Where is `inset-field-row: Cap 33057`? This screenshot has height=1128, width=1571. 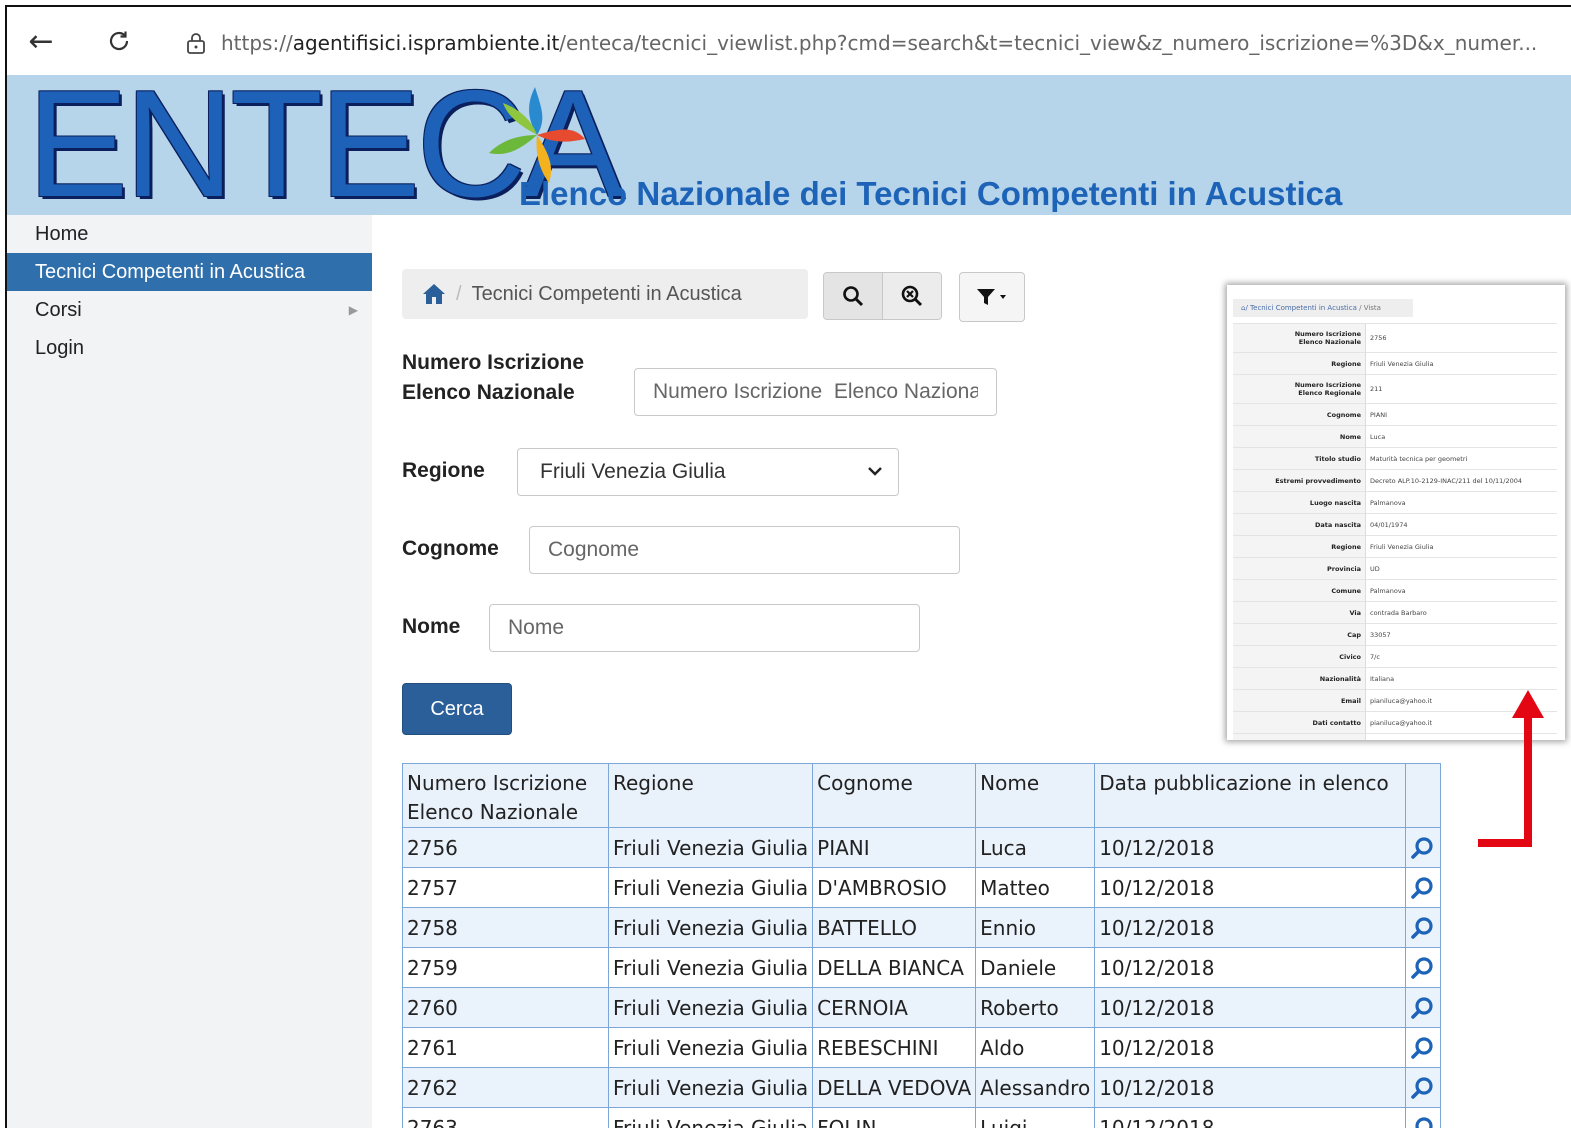
inset-field-row: Cap 33057 is located at coordinates (1395, 634).